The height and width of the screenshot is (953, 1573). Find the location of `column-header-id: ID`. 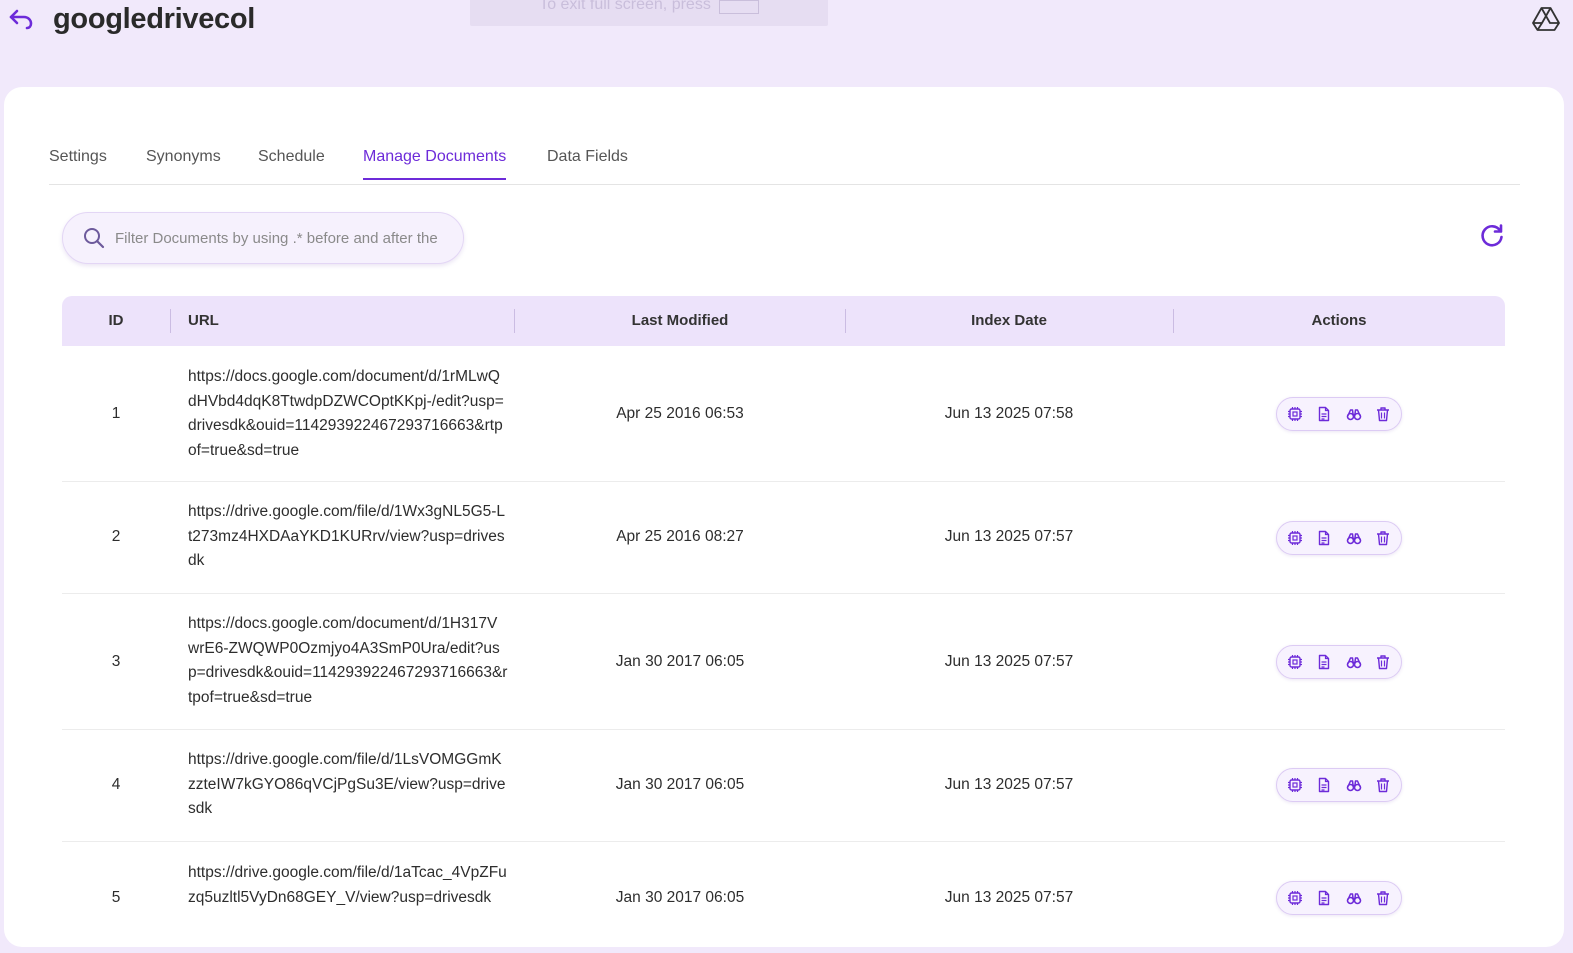

column-header-id: ID is located at coordinates (116, 320).